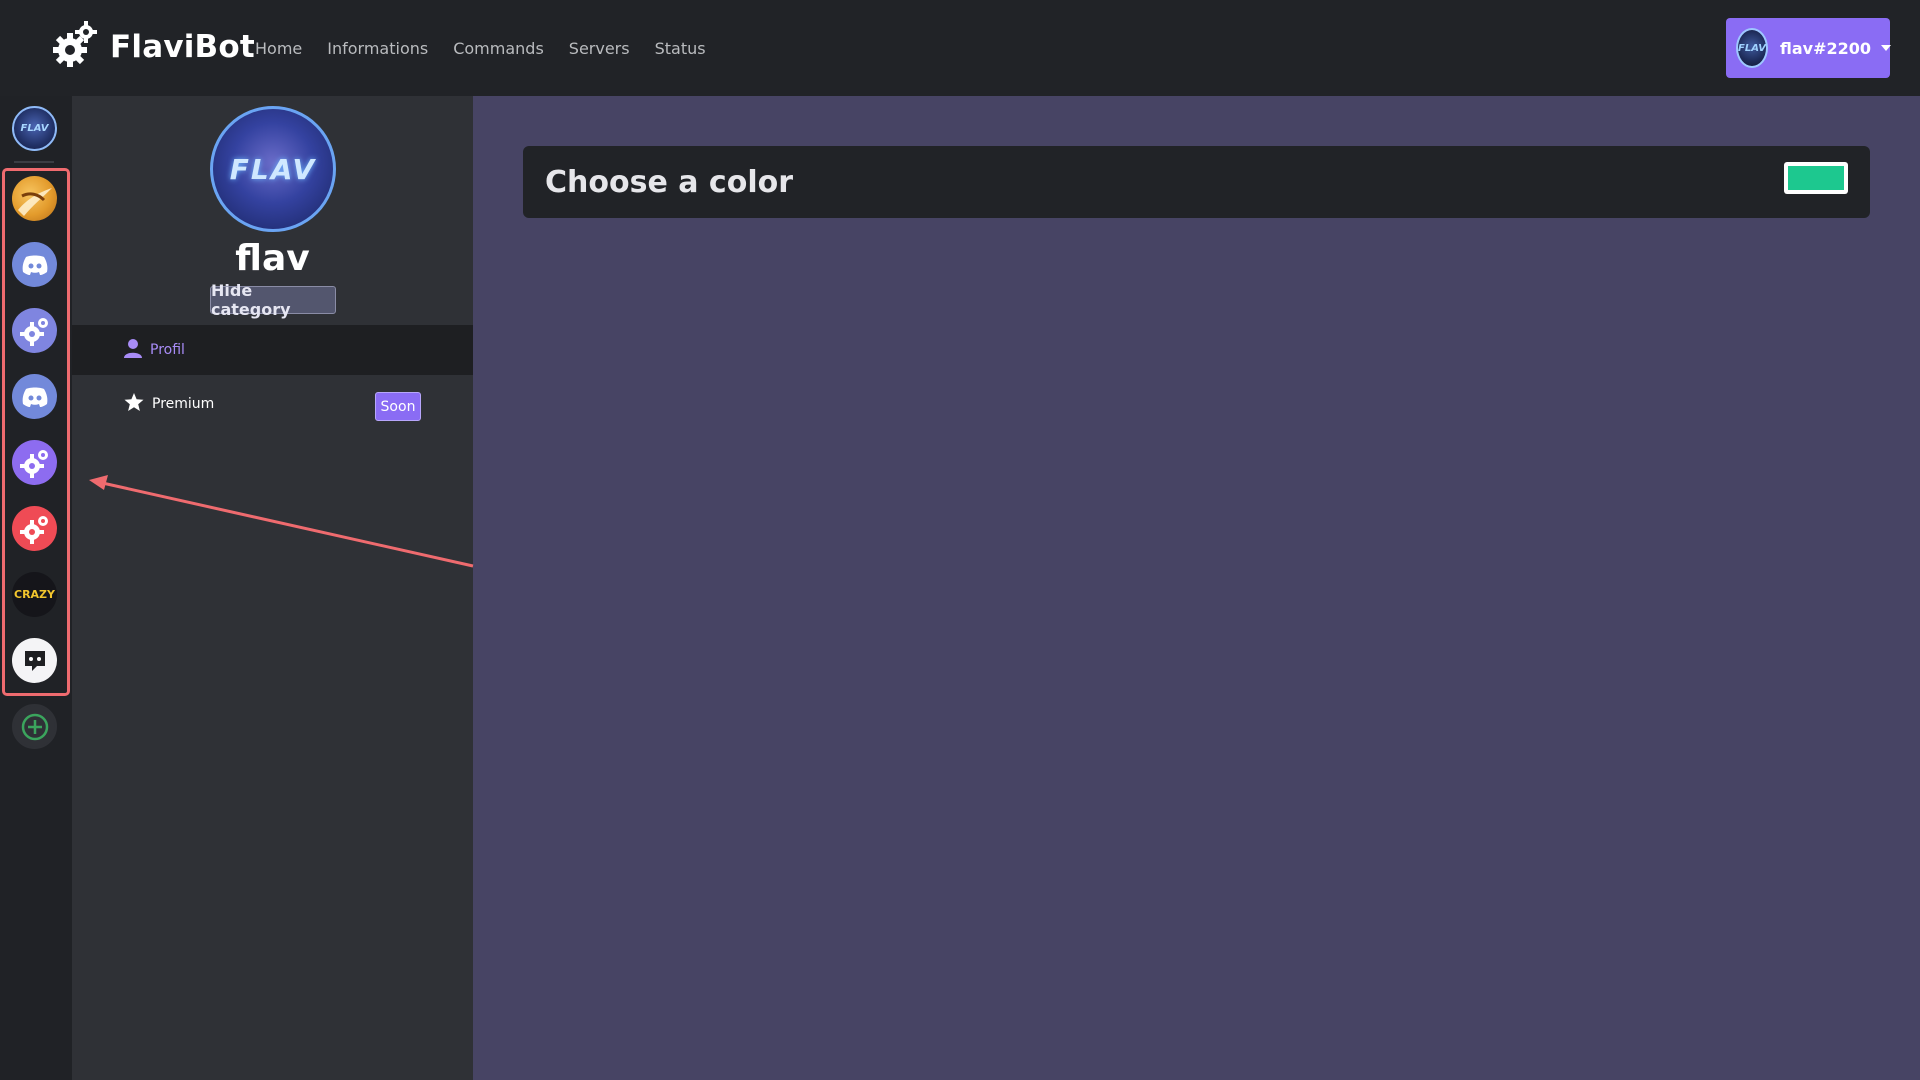 Image resolution: width=1920 pixels, height=1080 pixels. I want to click on user-icon, so click(133, 350).